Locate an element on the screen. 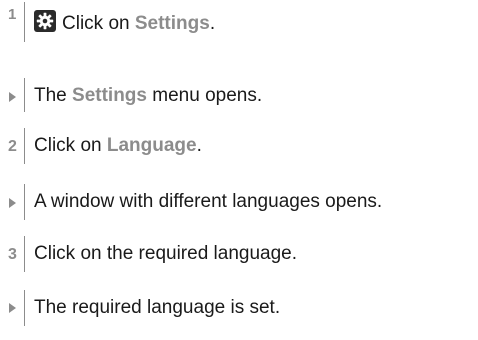 The image size is (478, 340). result-text: A window with different languages opens. is located at coordinates (208, 201).